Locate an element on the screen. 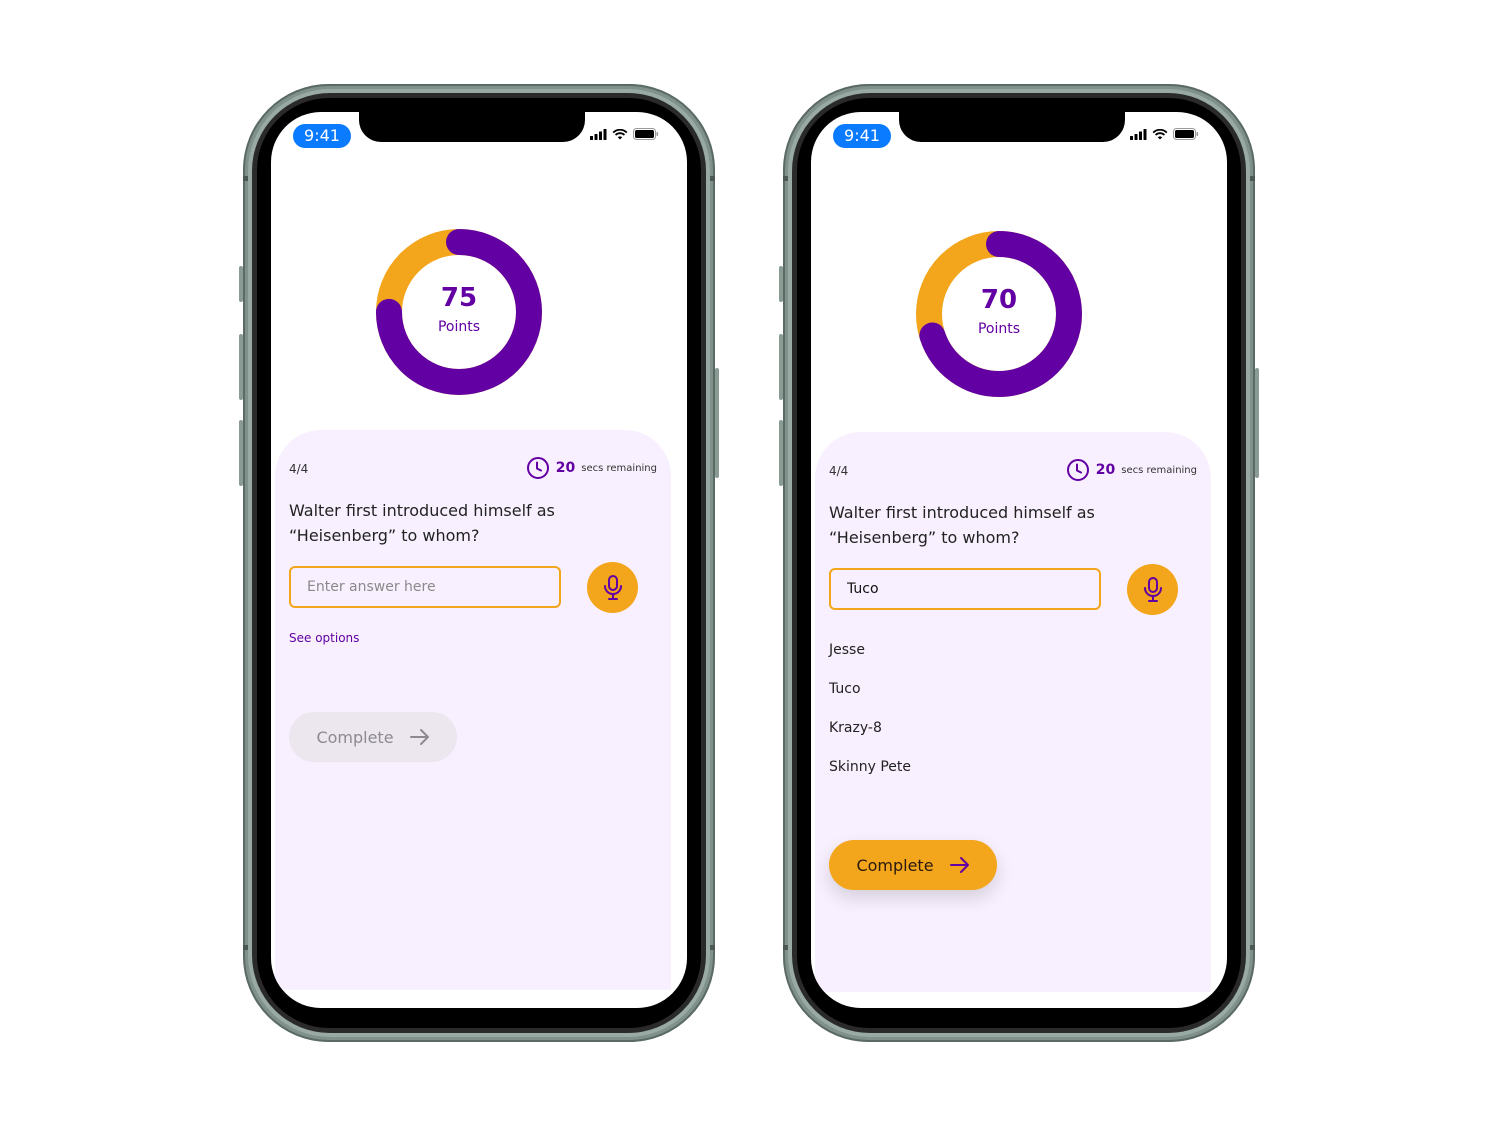  score-value: 70 is located at coordinates (999, 300).